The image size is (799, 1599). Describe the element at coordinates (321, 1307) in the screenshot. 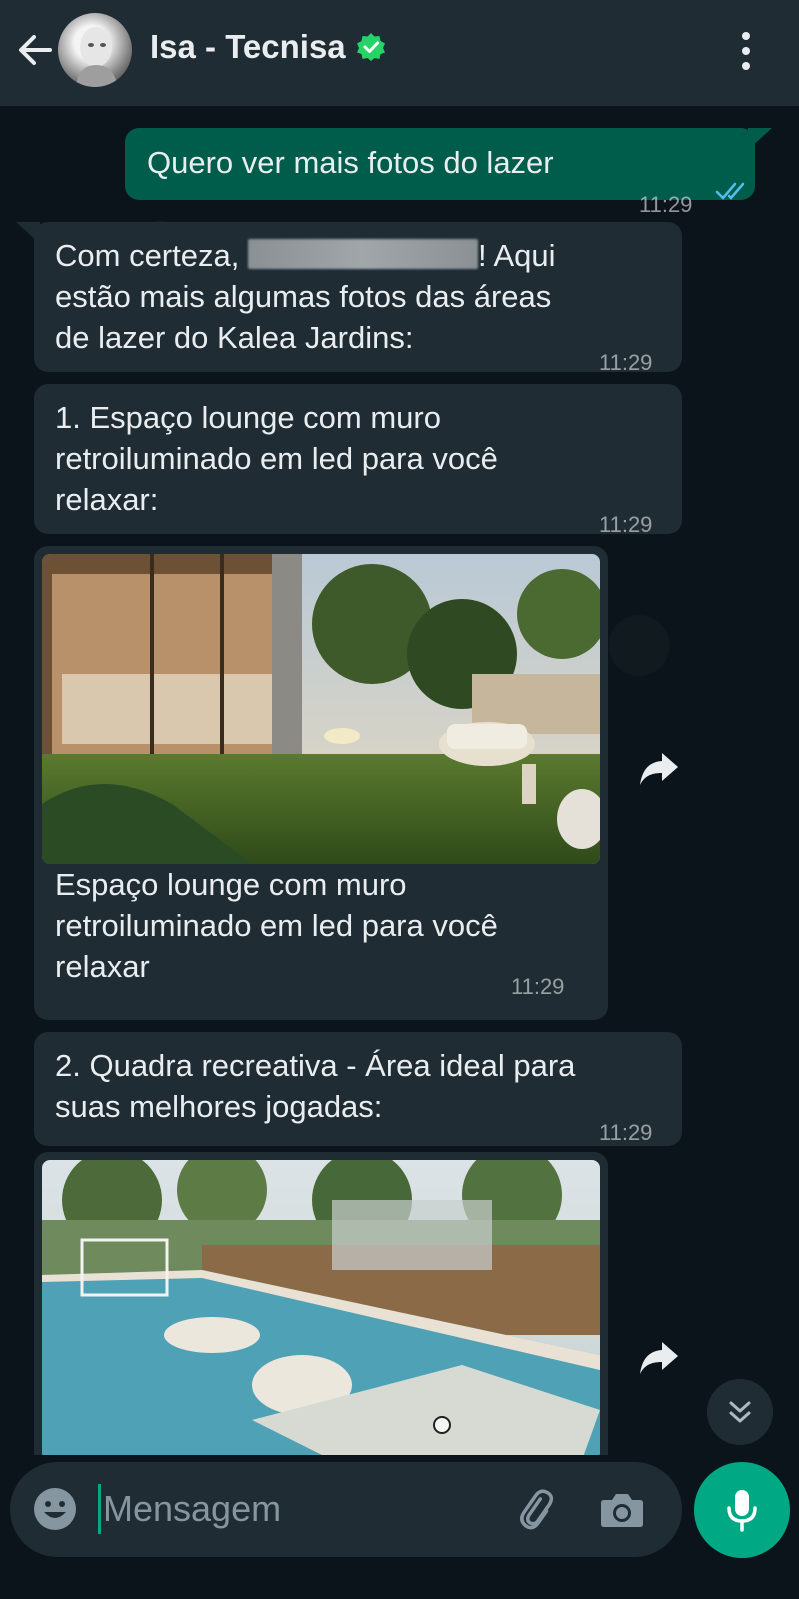

I see `court-photo` at that location.